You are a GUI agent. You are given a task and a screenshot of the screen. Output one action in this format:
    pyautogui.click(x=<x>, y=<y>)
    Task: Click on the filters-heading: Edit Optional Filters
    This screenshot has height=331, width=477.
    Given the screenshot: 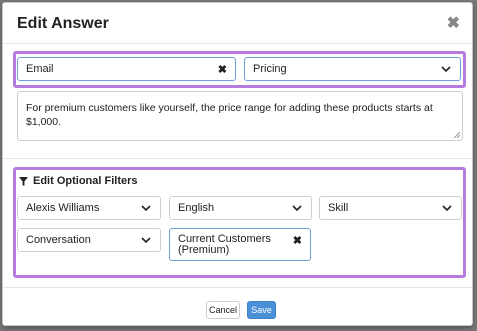 What is the action you would take?
    pyautogui.click(x=78, y=181)
    